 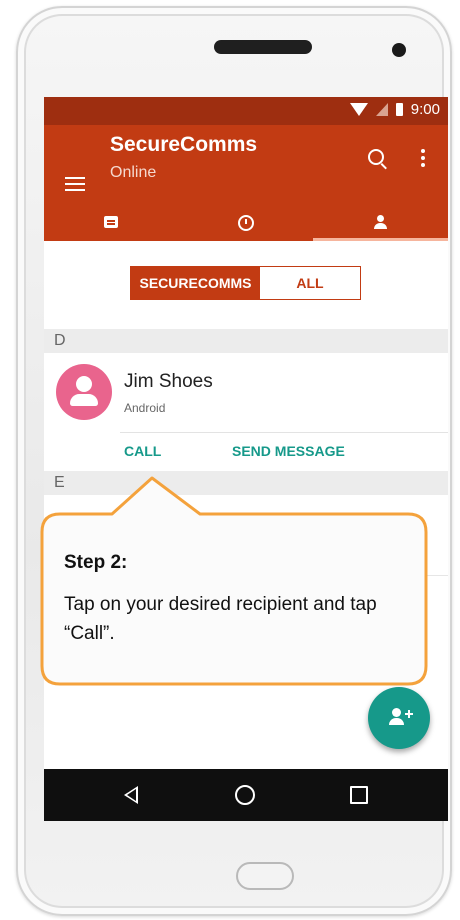 I want to click on menu-icon, so click(x=75, y=184).